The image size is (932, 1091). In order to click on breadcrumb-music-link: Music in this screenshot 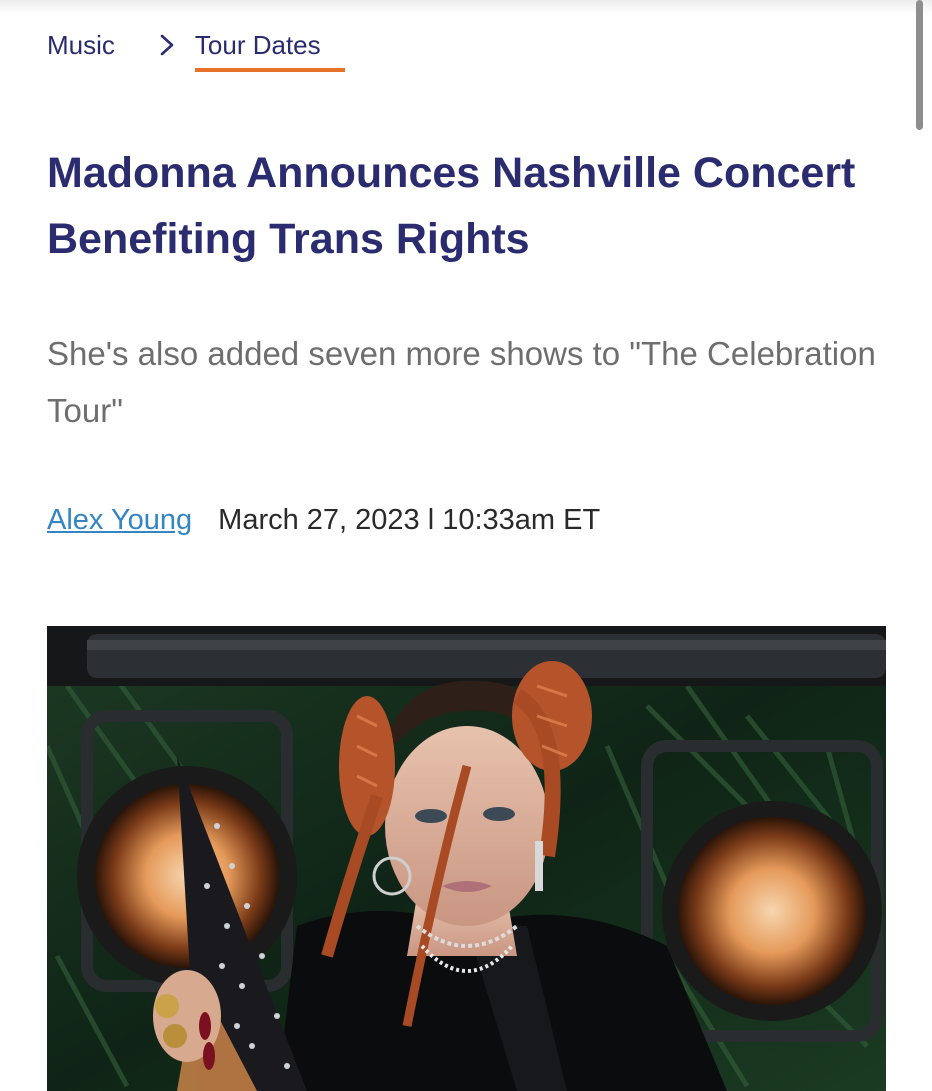, I will do `click(81, 45)`.